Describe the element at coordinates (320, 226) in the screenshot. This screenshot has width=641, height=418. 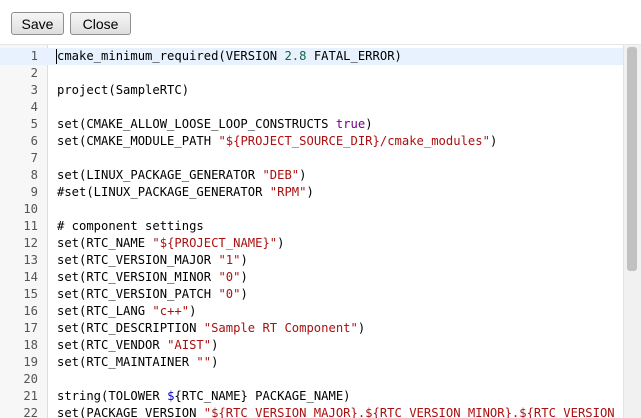
I see `code-line: 11 # component settings` at that location.